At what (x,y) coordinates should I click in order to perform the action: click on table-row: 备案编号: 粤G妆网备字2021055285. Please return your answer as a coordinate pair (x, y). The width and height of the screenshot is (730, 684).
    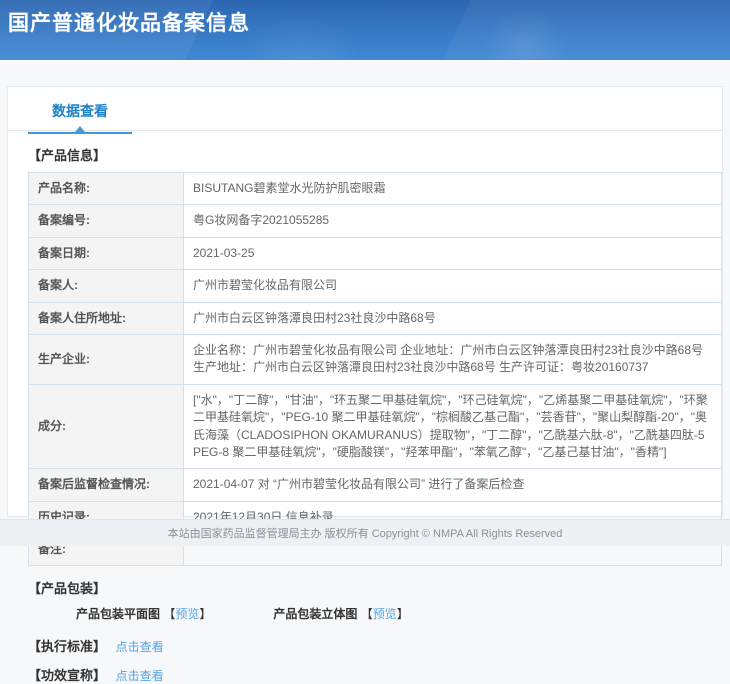
    Looking at the image, I should click on (375, 221).